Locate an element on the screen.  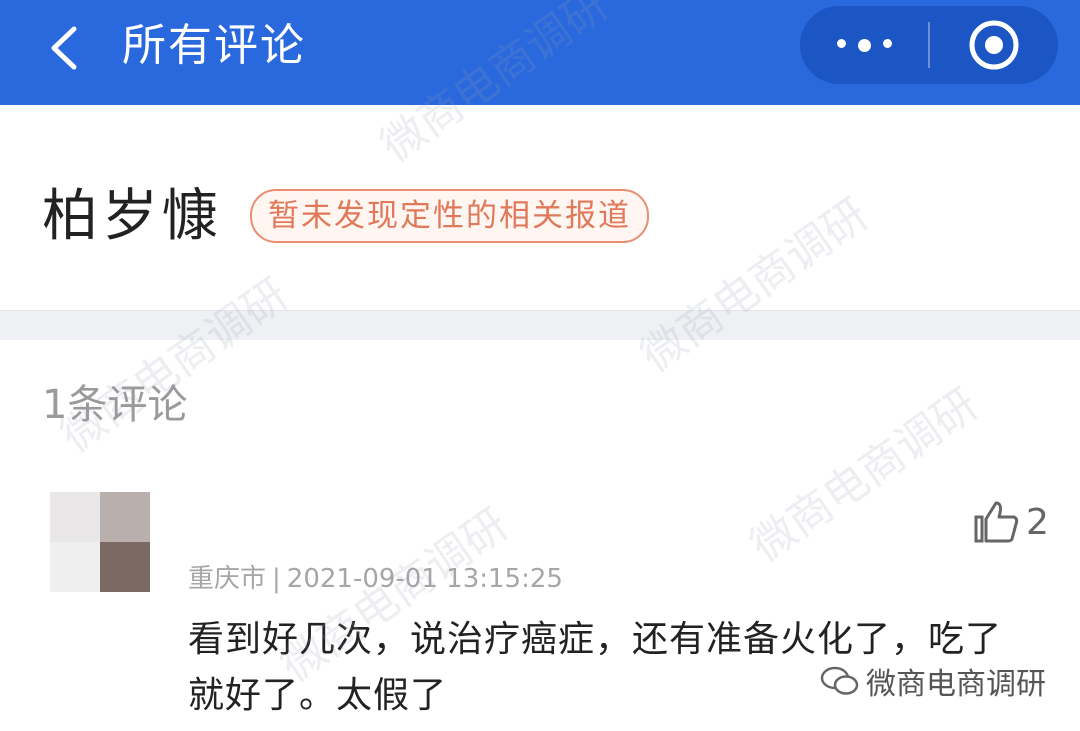
comment-count: 1条评论 is located at coordinates (115, 405).